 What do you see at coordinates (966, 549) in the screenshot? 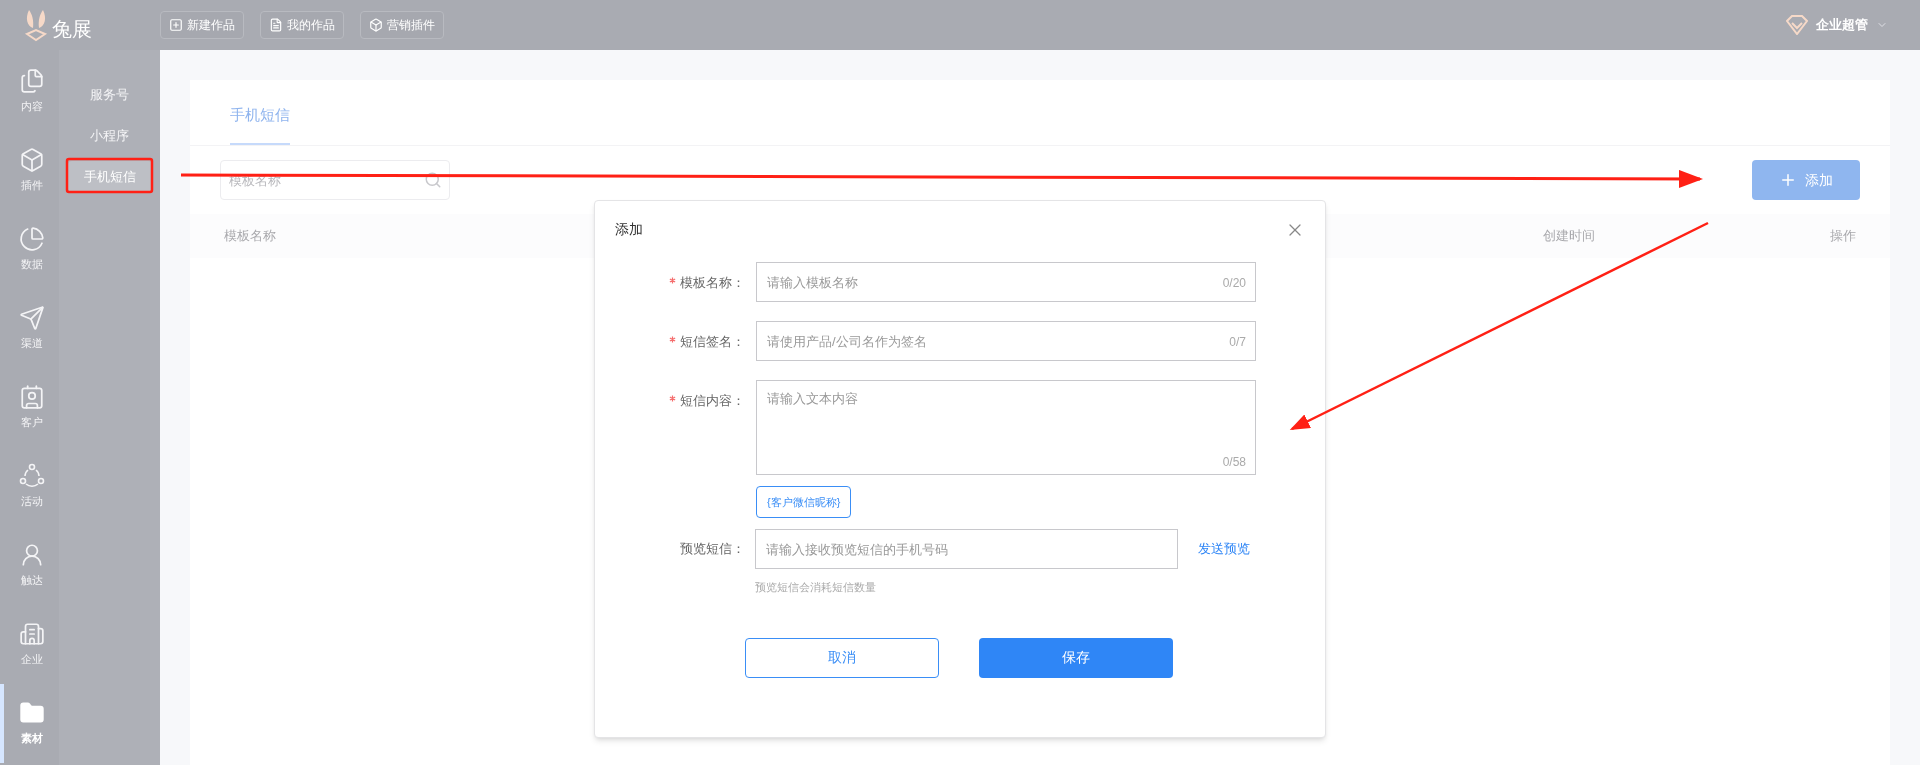
I see `input-field: 请输入接收预览短信的手机号码` at bounding box center [966, 549].